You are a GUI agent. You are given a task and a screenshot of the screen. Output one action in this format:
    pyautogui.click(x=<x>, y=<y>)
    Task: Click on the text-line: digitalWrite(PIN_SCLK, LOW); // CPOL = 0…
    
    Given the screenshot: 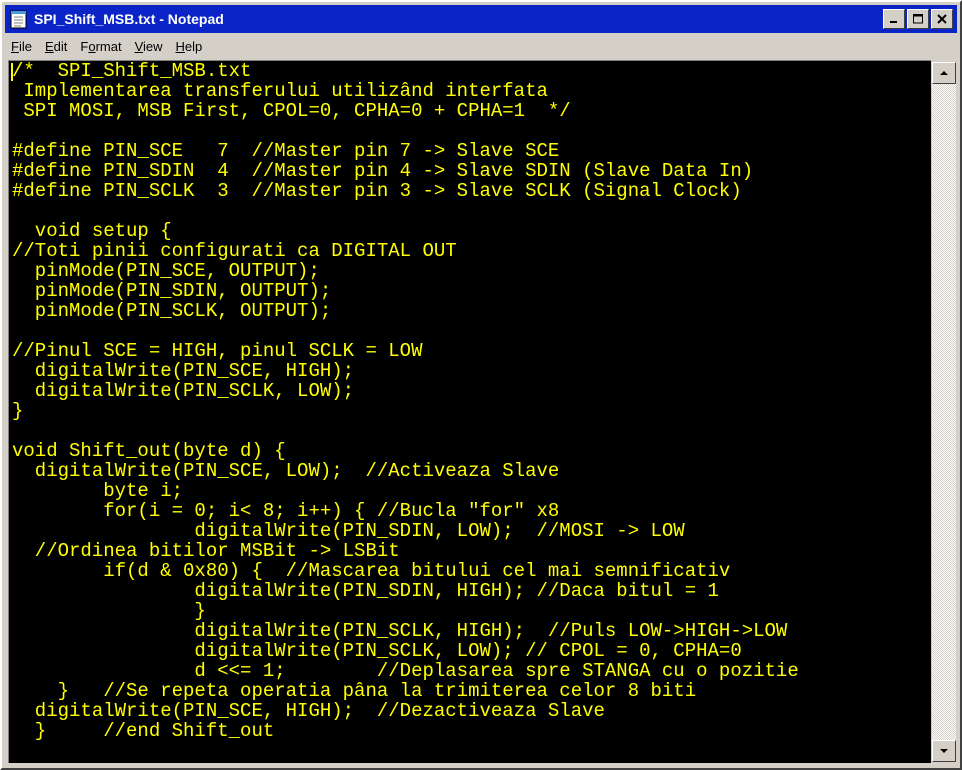 What is the action you would take?
    pyautogui.click(x=377, y=651)
    